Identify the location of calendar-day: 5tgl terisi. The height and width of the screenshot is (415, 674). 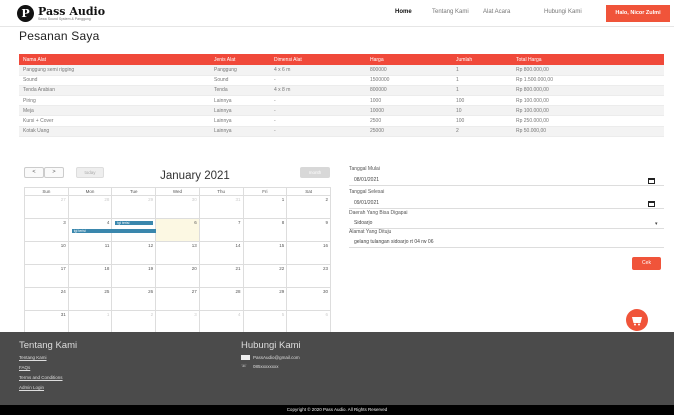
(134, 230).